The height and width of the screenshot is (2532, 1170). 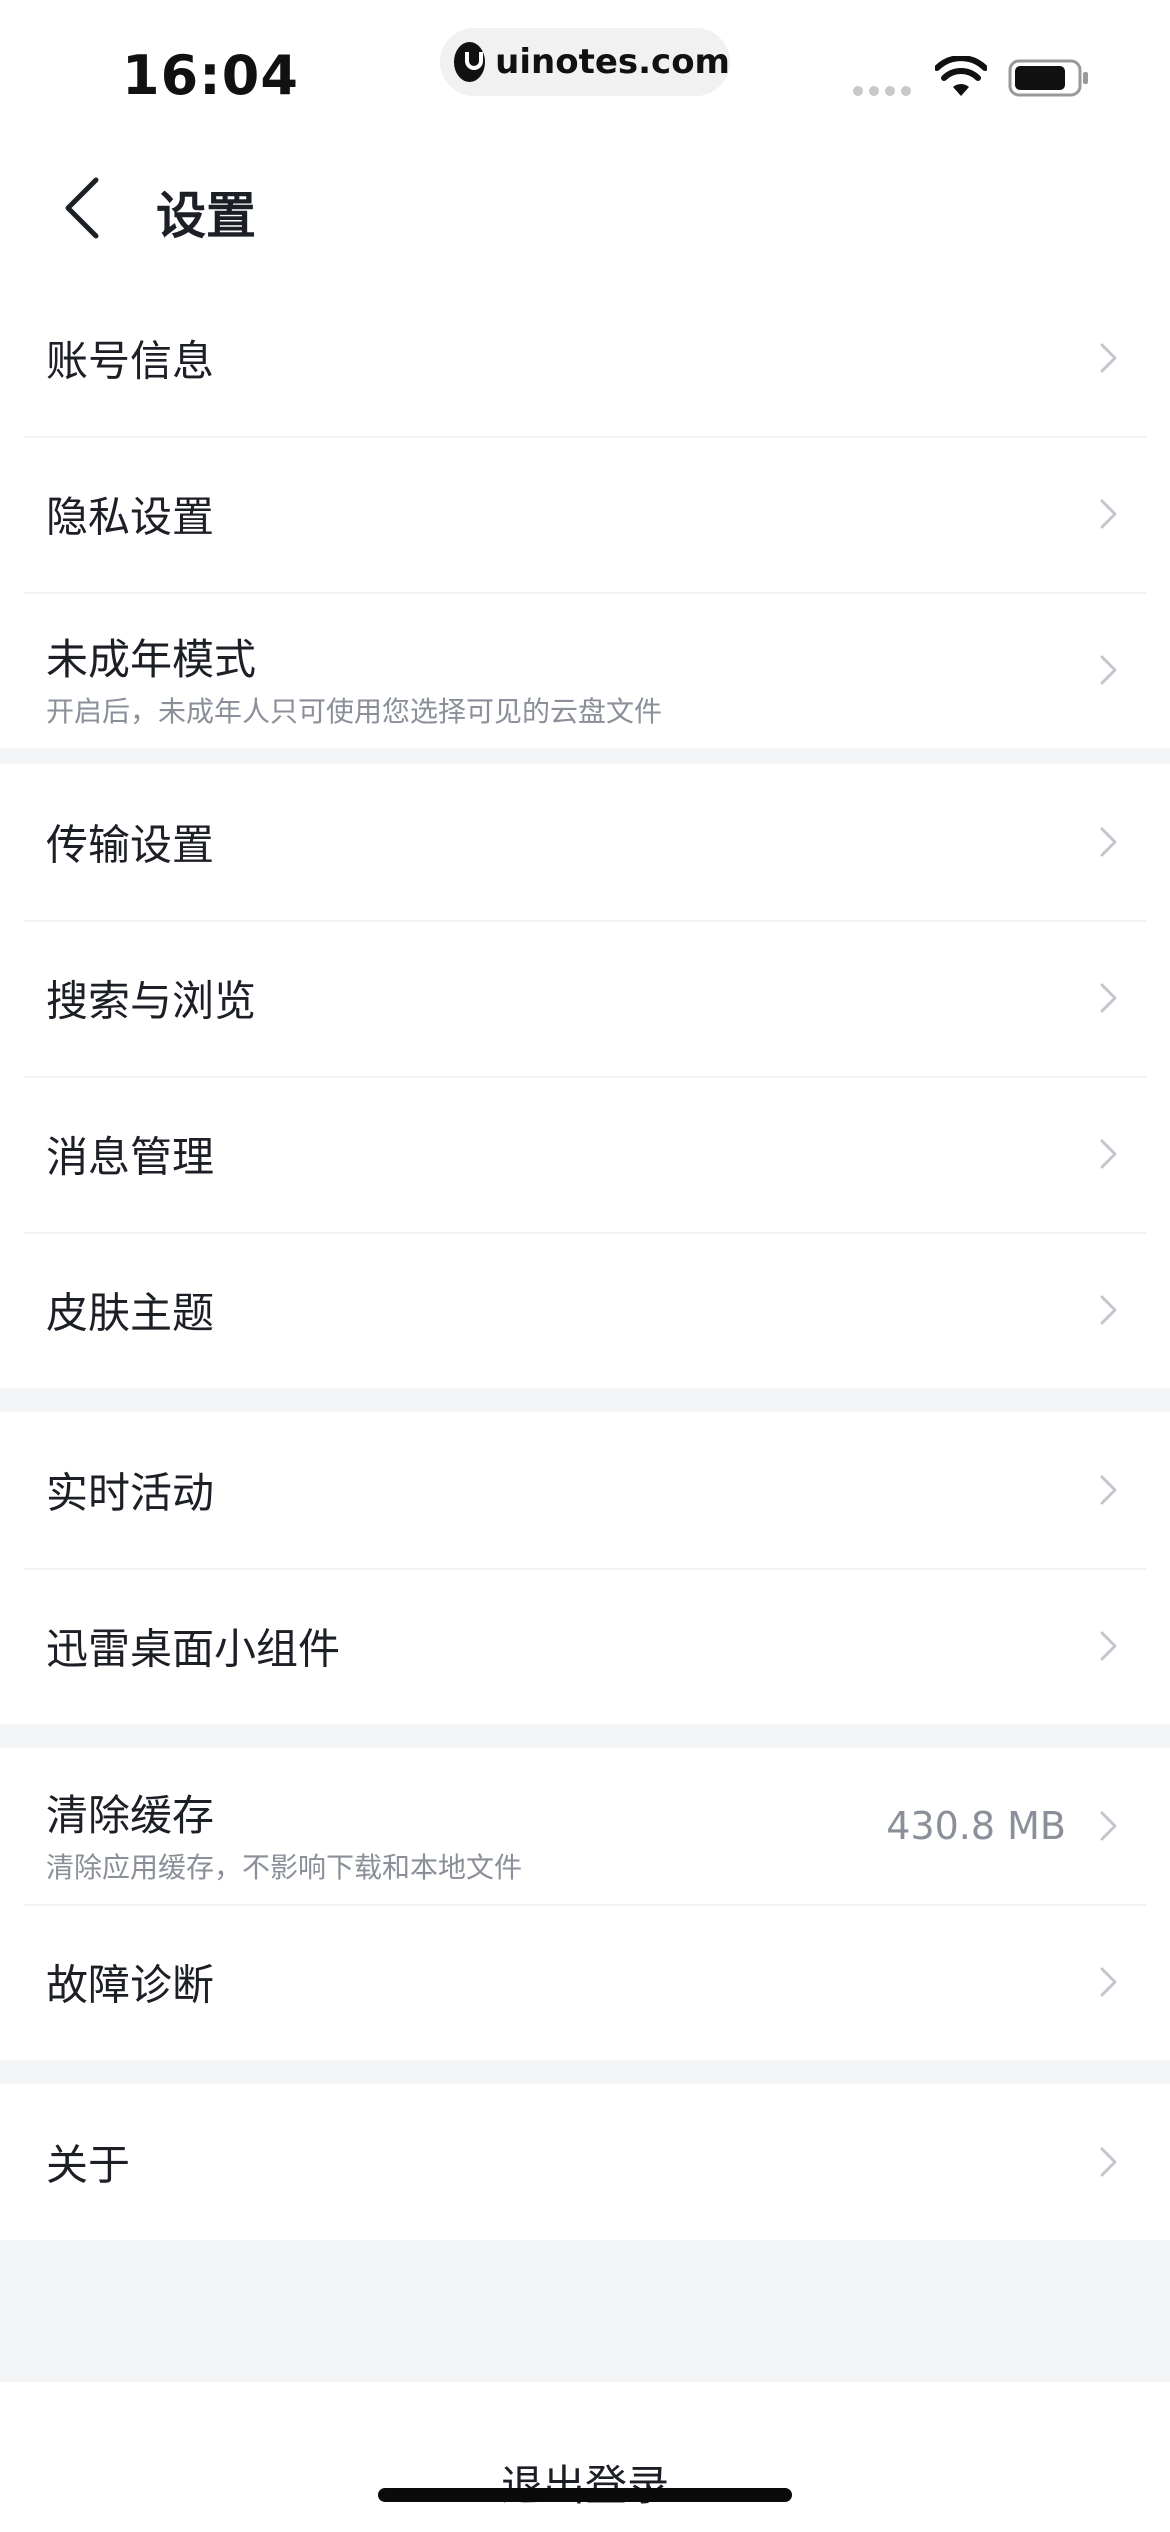 What do you see at coordinates (130, 1985) in the screenshot?
I see `item-title: 故障诊断` at bounding box center [130, 1985].